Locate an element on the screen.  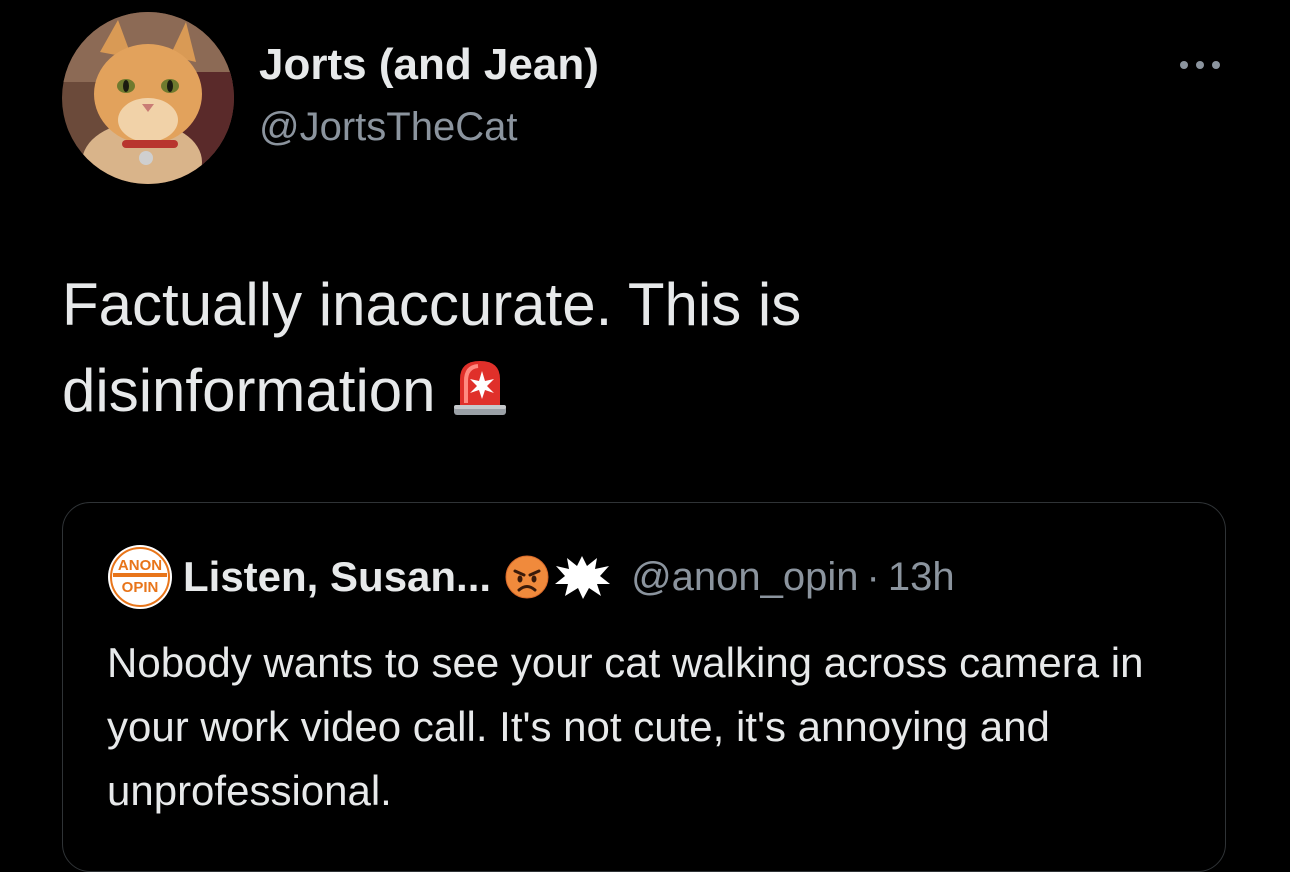
quoted-handle: @anon_opin is located at coordinates (744, 577).